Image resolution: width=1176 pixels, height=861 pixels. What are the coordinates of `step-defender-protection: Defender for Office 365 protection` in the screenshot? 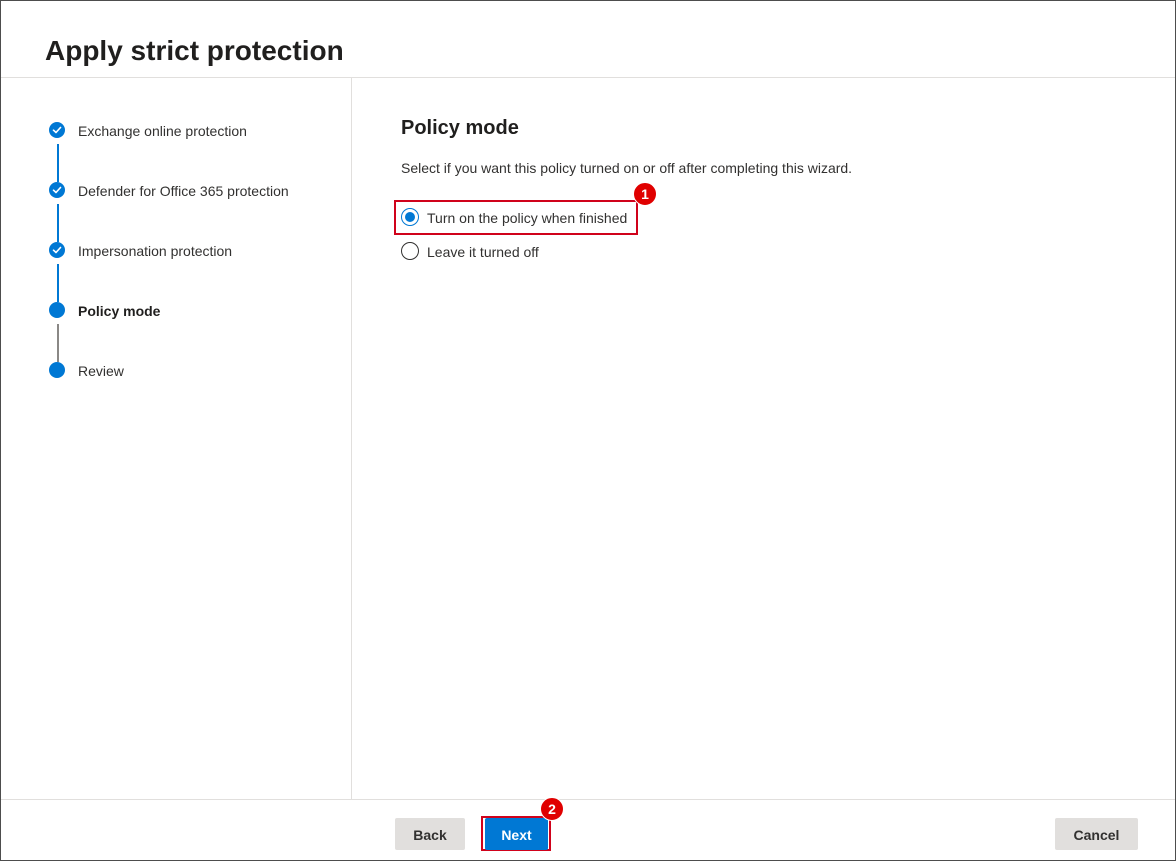 It's located at (199, 191).